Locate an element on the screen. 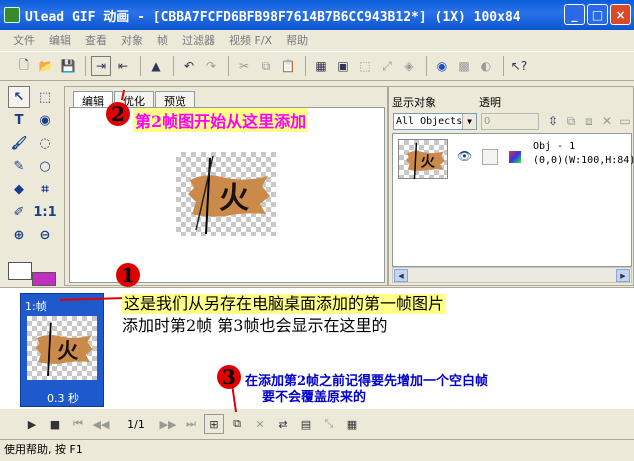  canvas-icon: ▦ is located at coordinates (321, 66).